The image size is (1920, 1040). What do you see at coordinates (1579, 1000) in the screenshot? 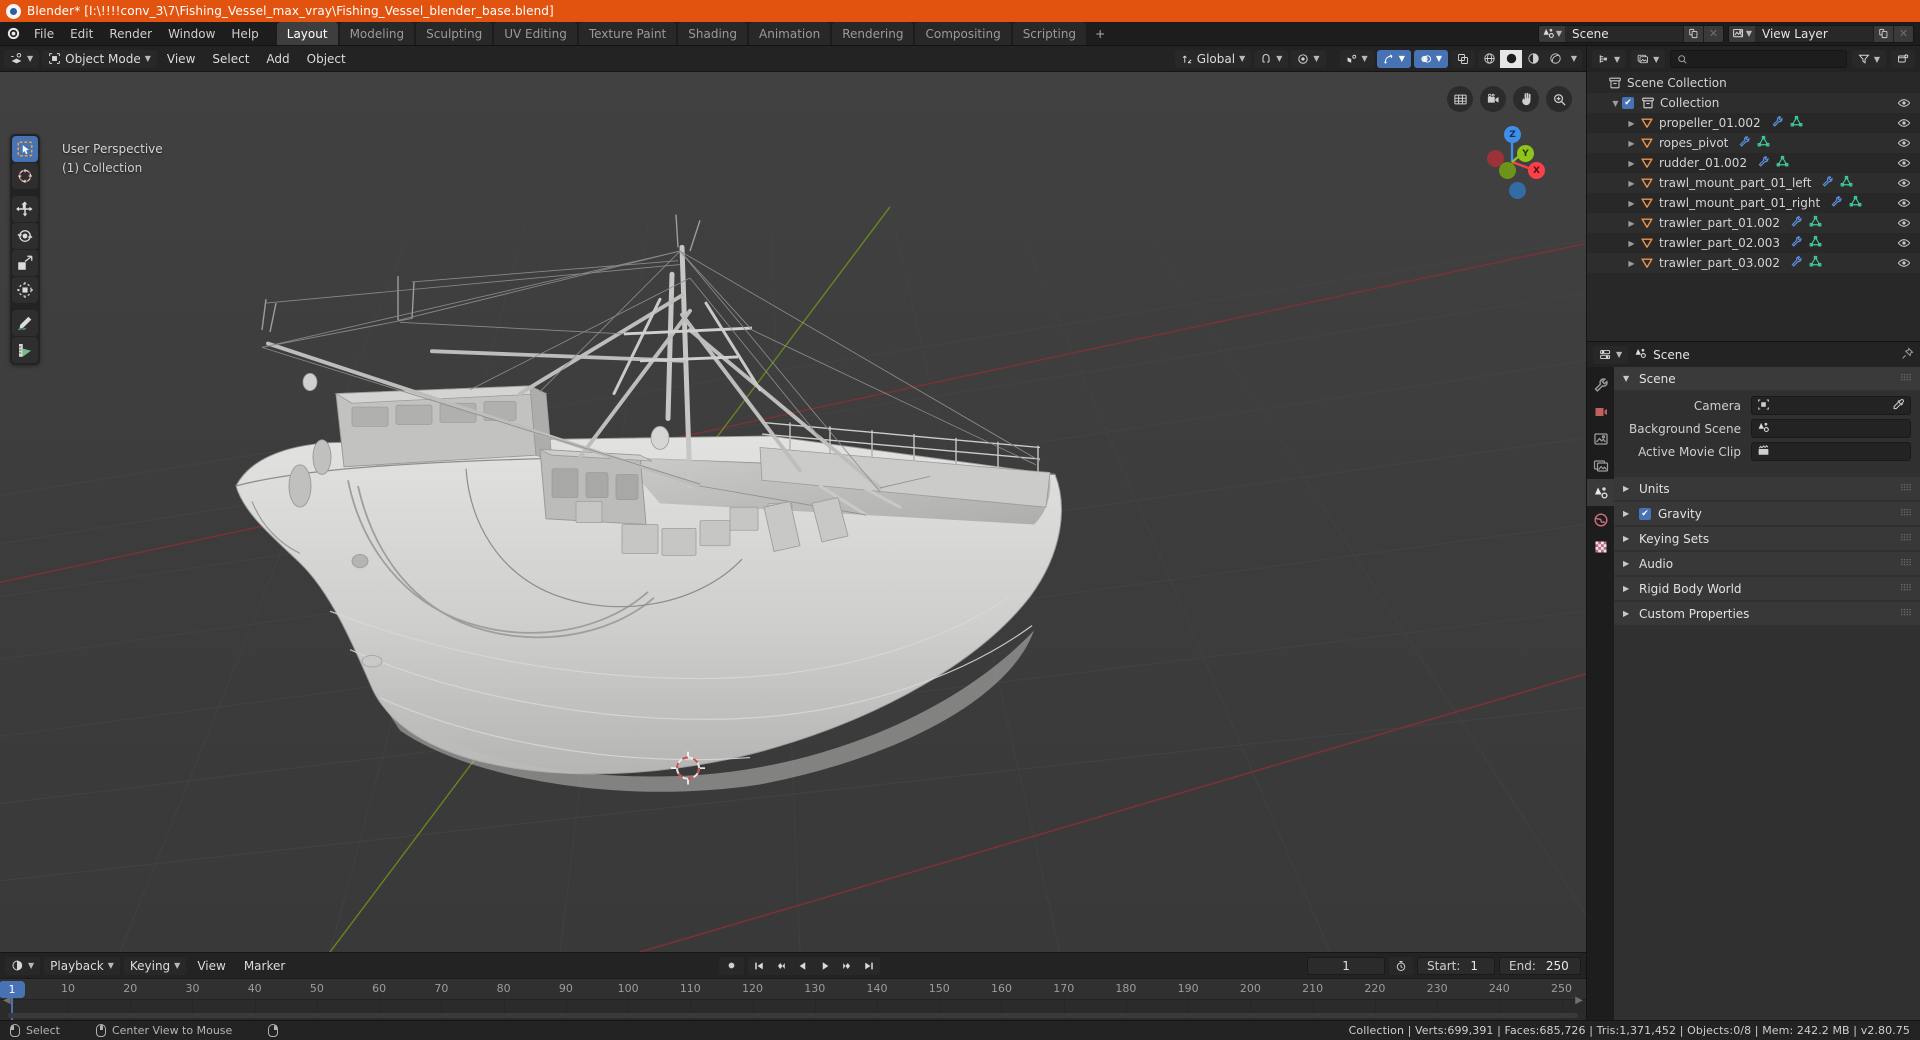
I see `timeline-scroll-right-icon: ▶` at bounding box center [1579, 1000].